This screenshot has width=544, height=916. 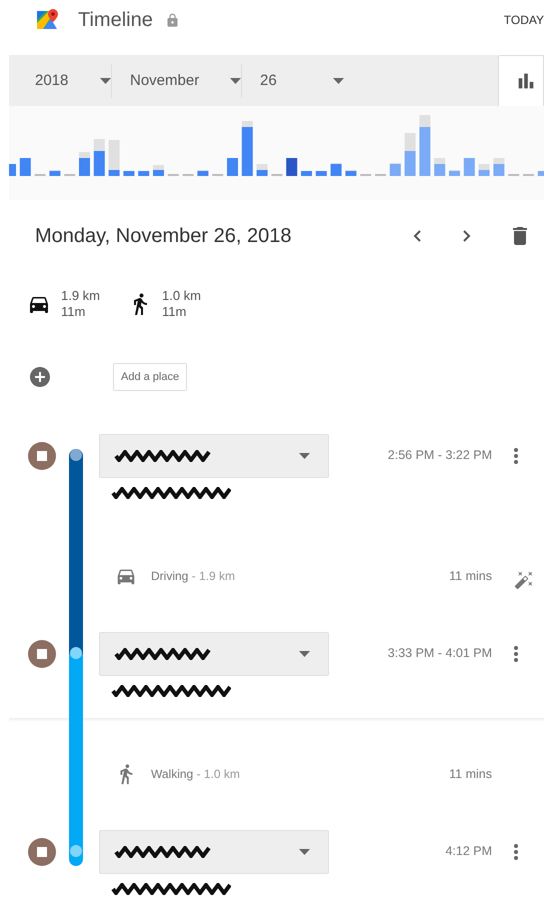 What do you see at coordinates (524, 580) in the screenshot?
I see `magic-wand-icon` at bounding box center [524, 580].